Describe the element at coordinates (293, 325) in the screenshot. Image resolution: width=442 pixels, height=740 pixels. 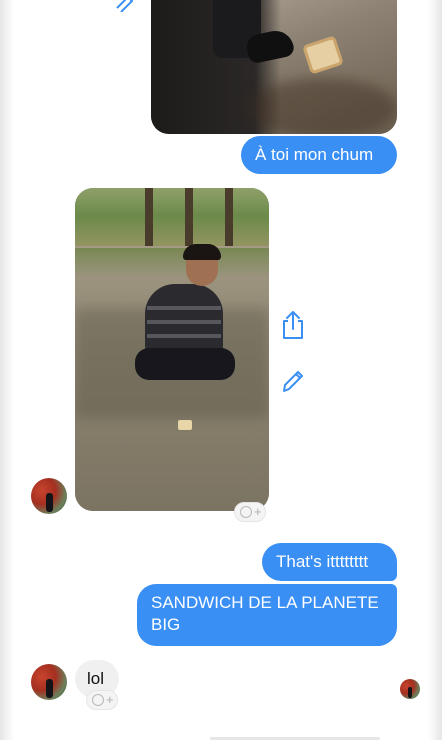
I see `share-icon` at that location.